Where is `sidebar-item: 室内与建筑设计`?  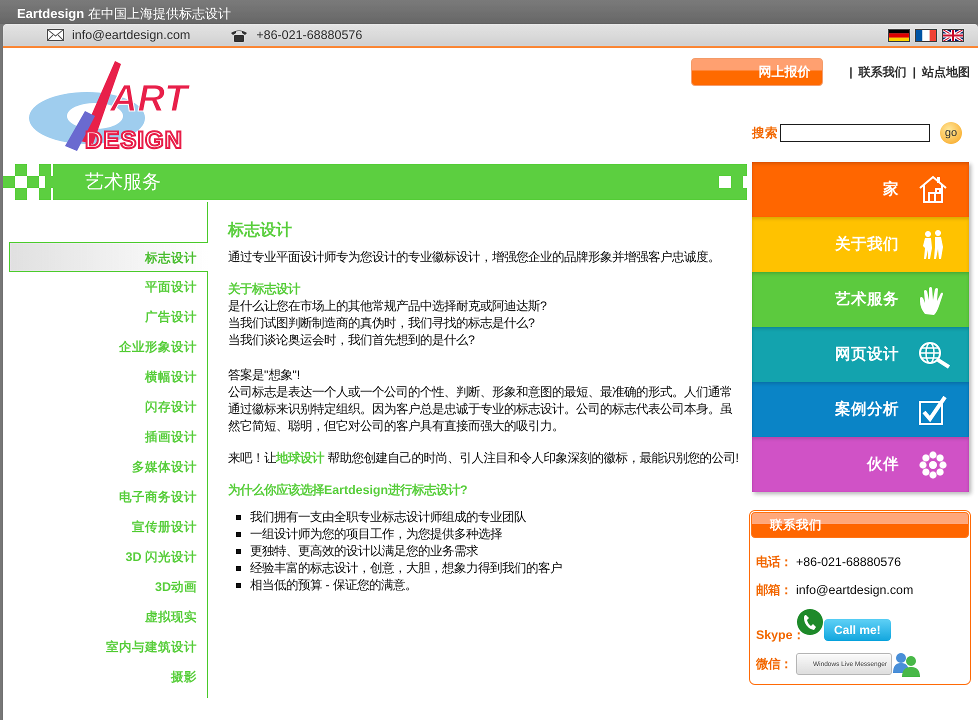 sidebar-item: 室内与建筑设计 is located at coordinates (108, 647).